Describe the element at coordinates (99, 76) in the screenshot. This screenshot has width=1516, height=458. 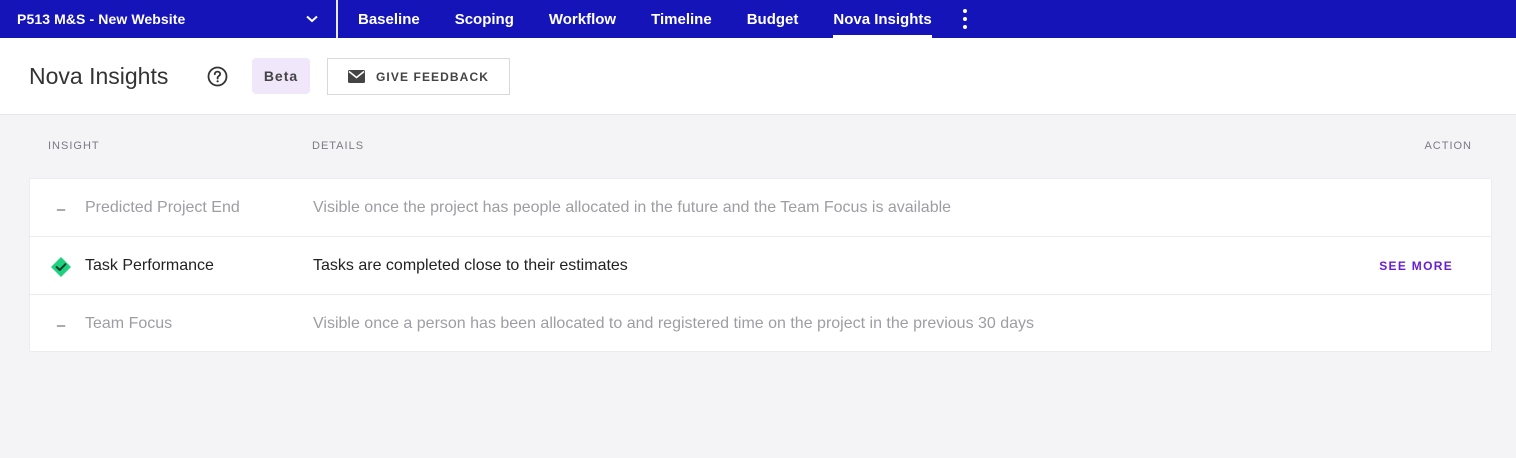
I see `page-title: Nova Insights` at that location.